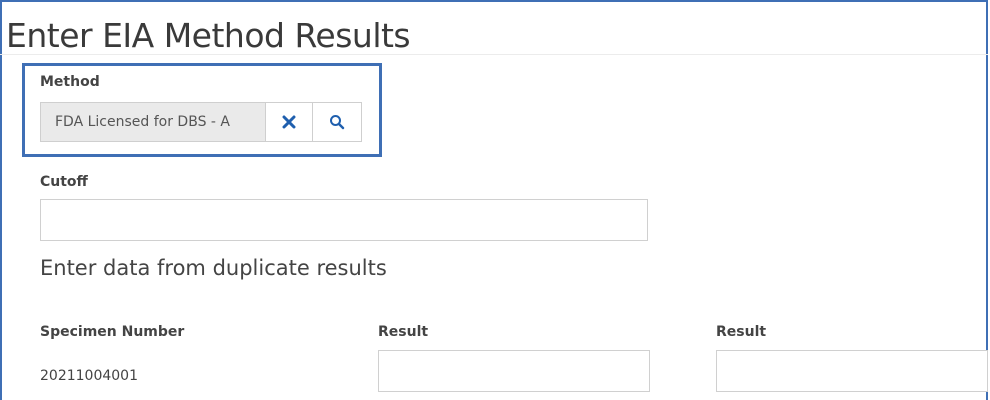 The width and height of the screenshot is (990, 400). I want to click on method-label: Method, so click(70, 82).